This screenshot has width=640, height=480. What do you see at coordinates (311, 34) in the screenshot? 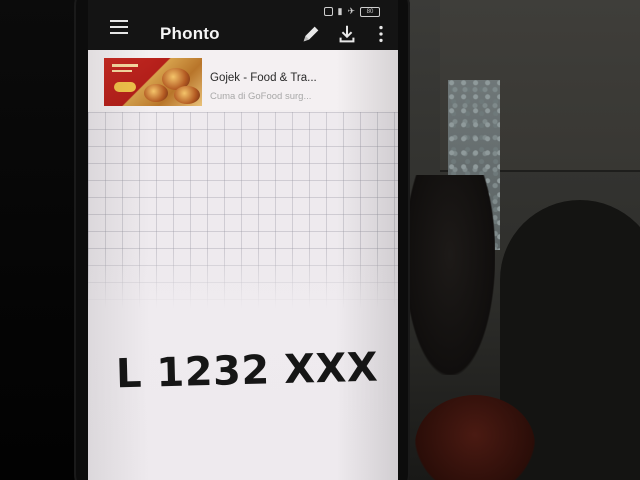
I see `pencil-icon` at bounding box center [311, 34].